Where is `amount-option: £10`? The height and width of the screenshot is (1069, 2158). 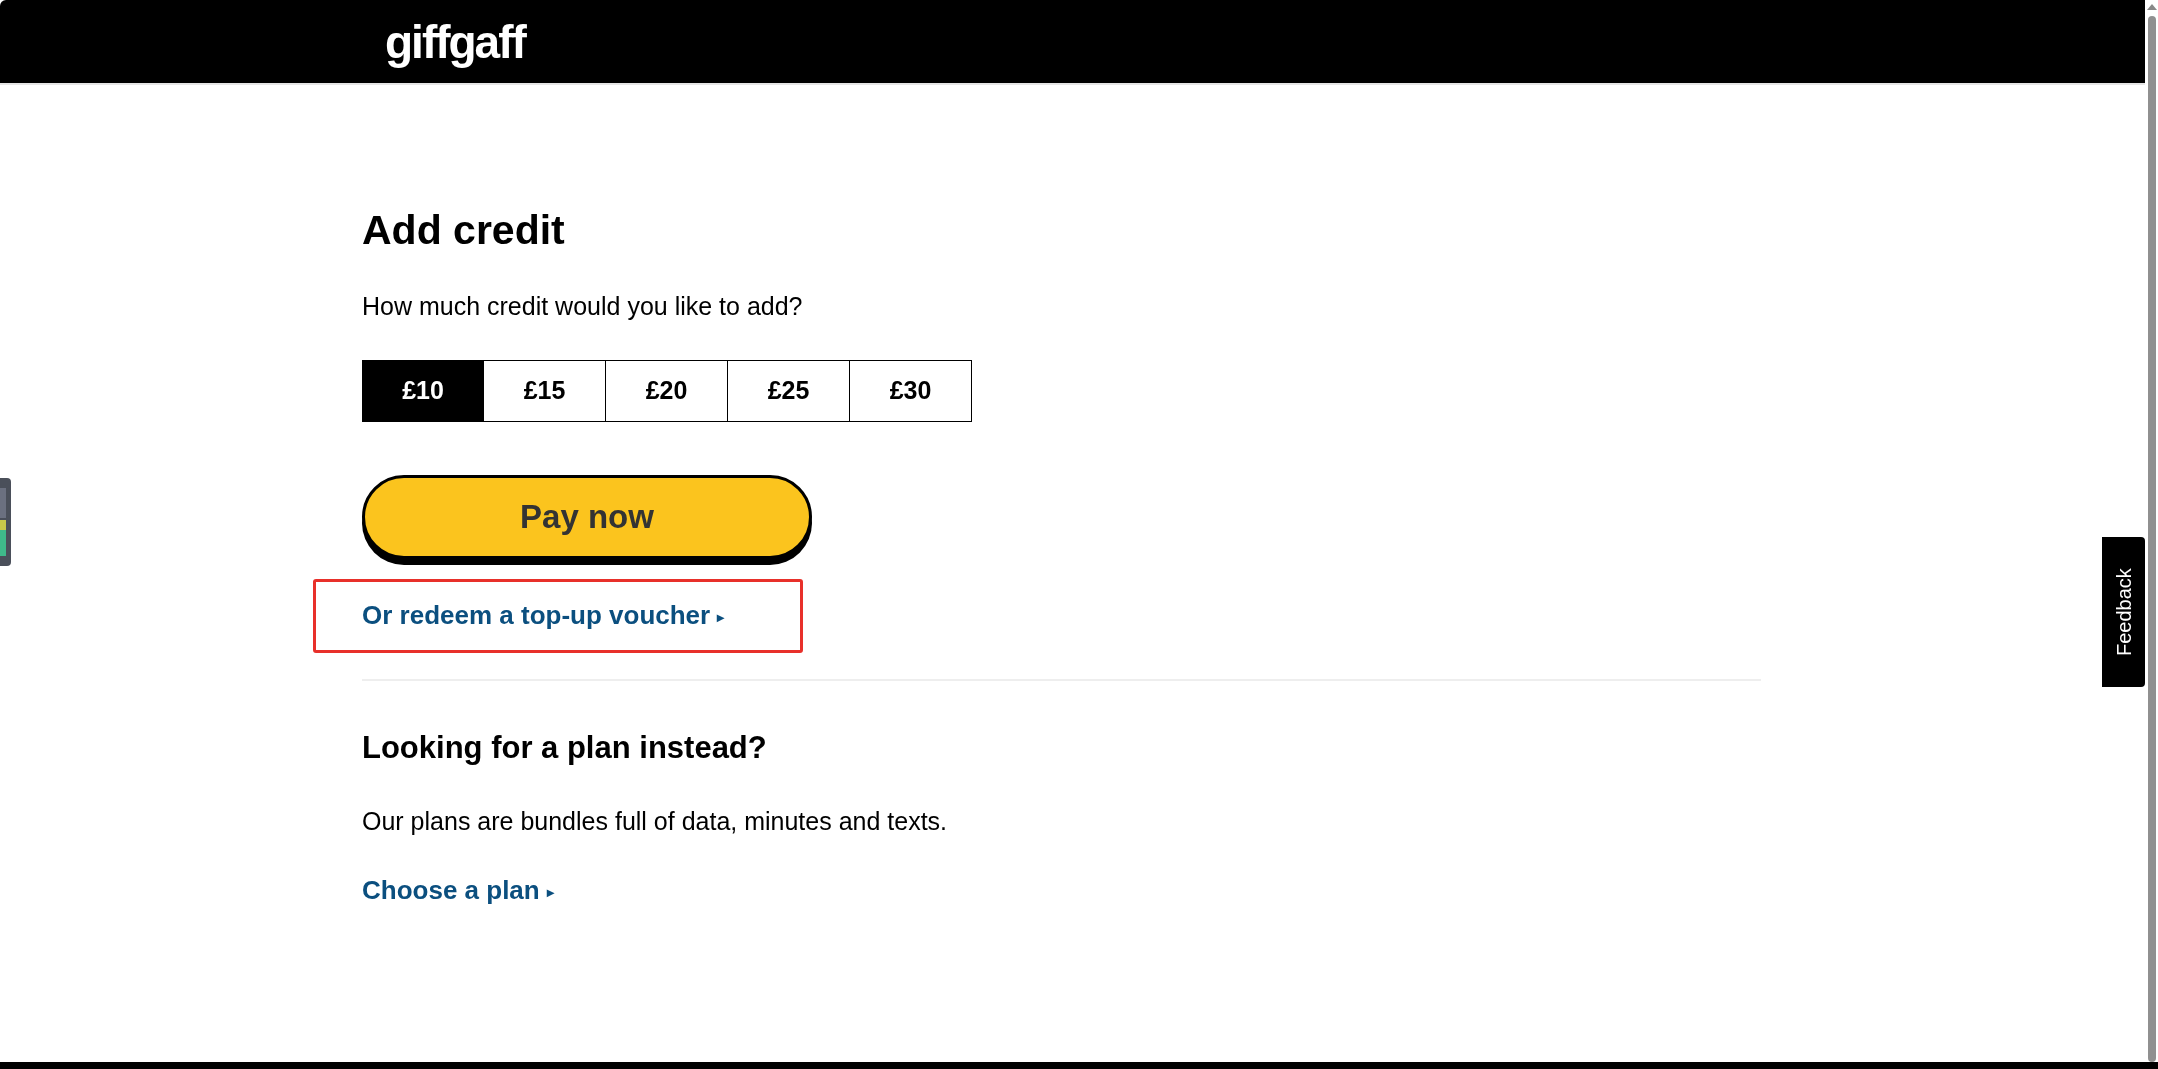
amount-option: £10 is located at coordinates (423, 390).